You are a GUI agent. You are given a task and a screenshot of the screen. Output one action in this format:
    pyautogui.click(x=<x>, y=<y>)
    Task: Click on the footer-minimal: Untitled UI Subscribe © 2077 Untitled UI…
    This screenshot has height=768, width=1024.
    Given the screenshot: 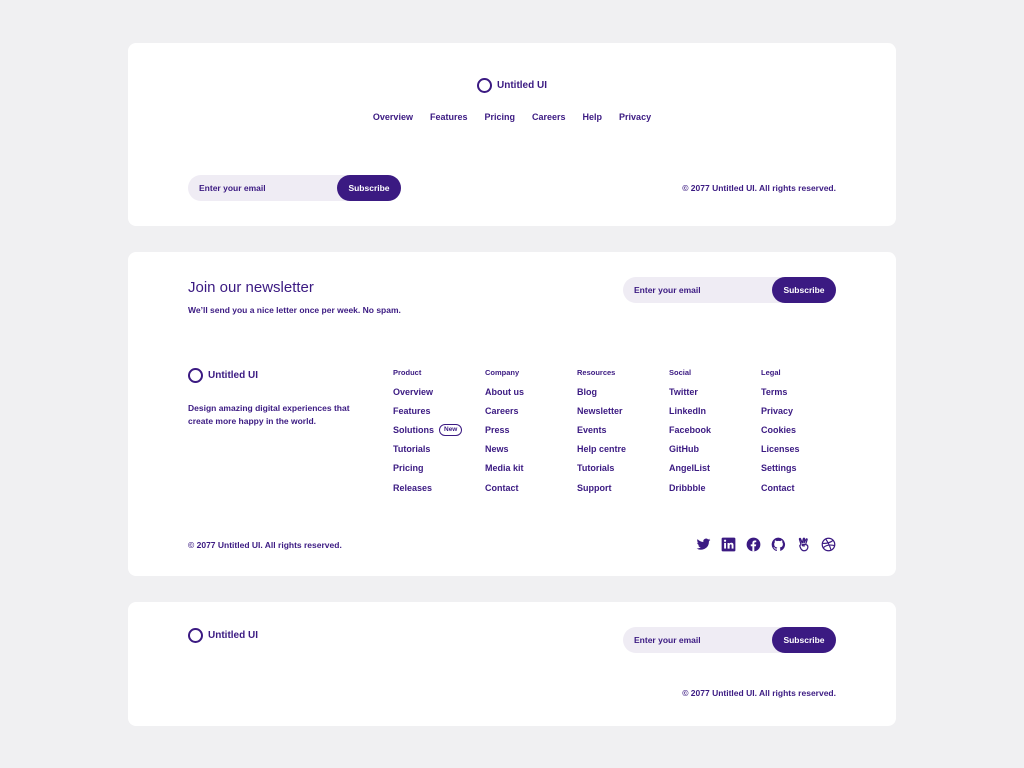 What is the action you would take?
    pyautogui.click(x=512, y=664)
    